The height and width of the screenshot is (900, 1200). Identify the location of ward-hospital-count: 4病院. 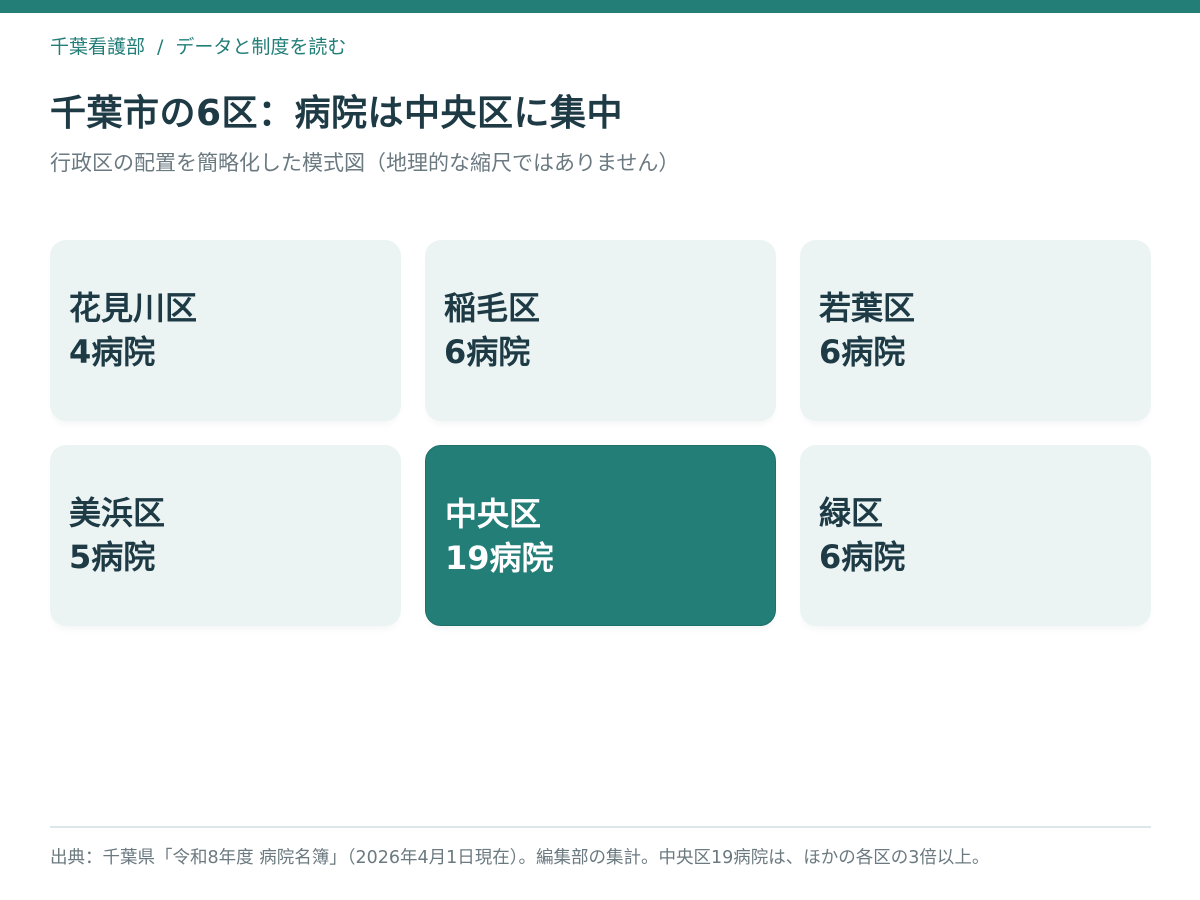
(112, 352).